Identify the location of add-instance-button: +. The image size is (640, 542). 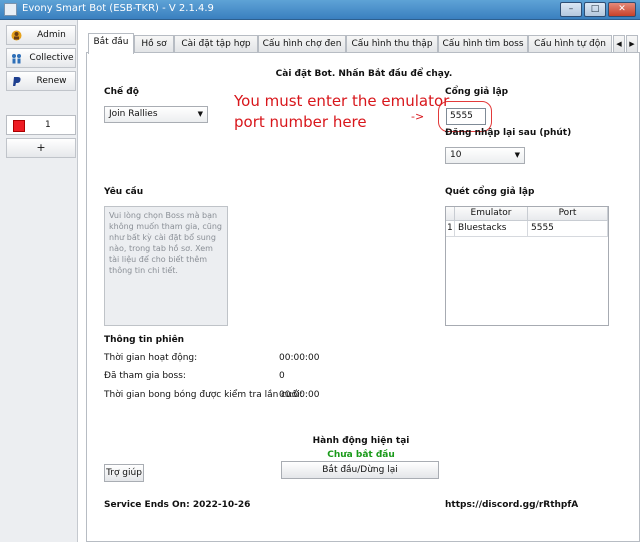
(41, 148).